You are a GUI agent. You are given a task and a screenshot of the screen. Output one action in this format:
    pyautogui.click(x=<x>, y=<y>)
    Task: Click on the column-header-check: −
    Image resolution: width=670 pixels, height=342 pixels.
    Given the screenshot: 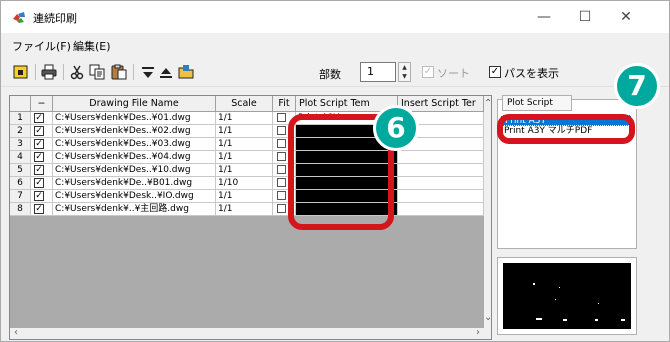 What is the action you would take?
    pyautogui.click(x=42, y=104)
    